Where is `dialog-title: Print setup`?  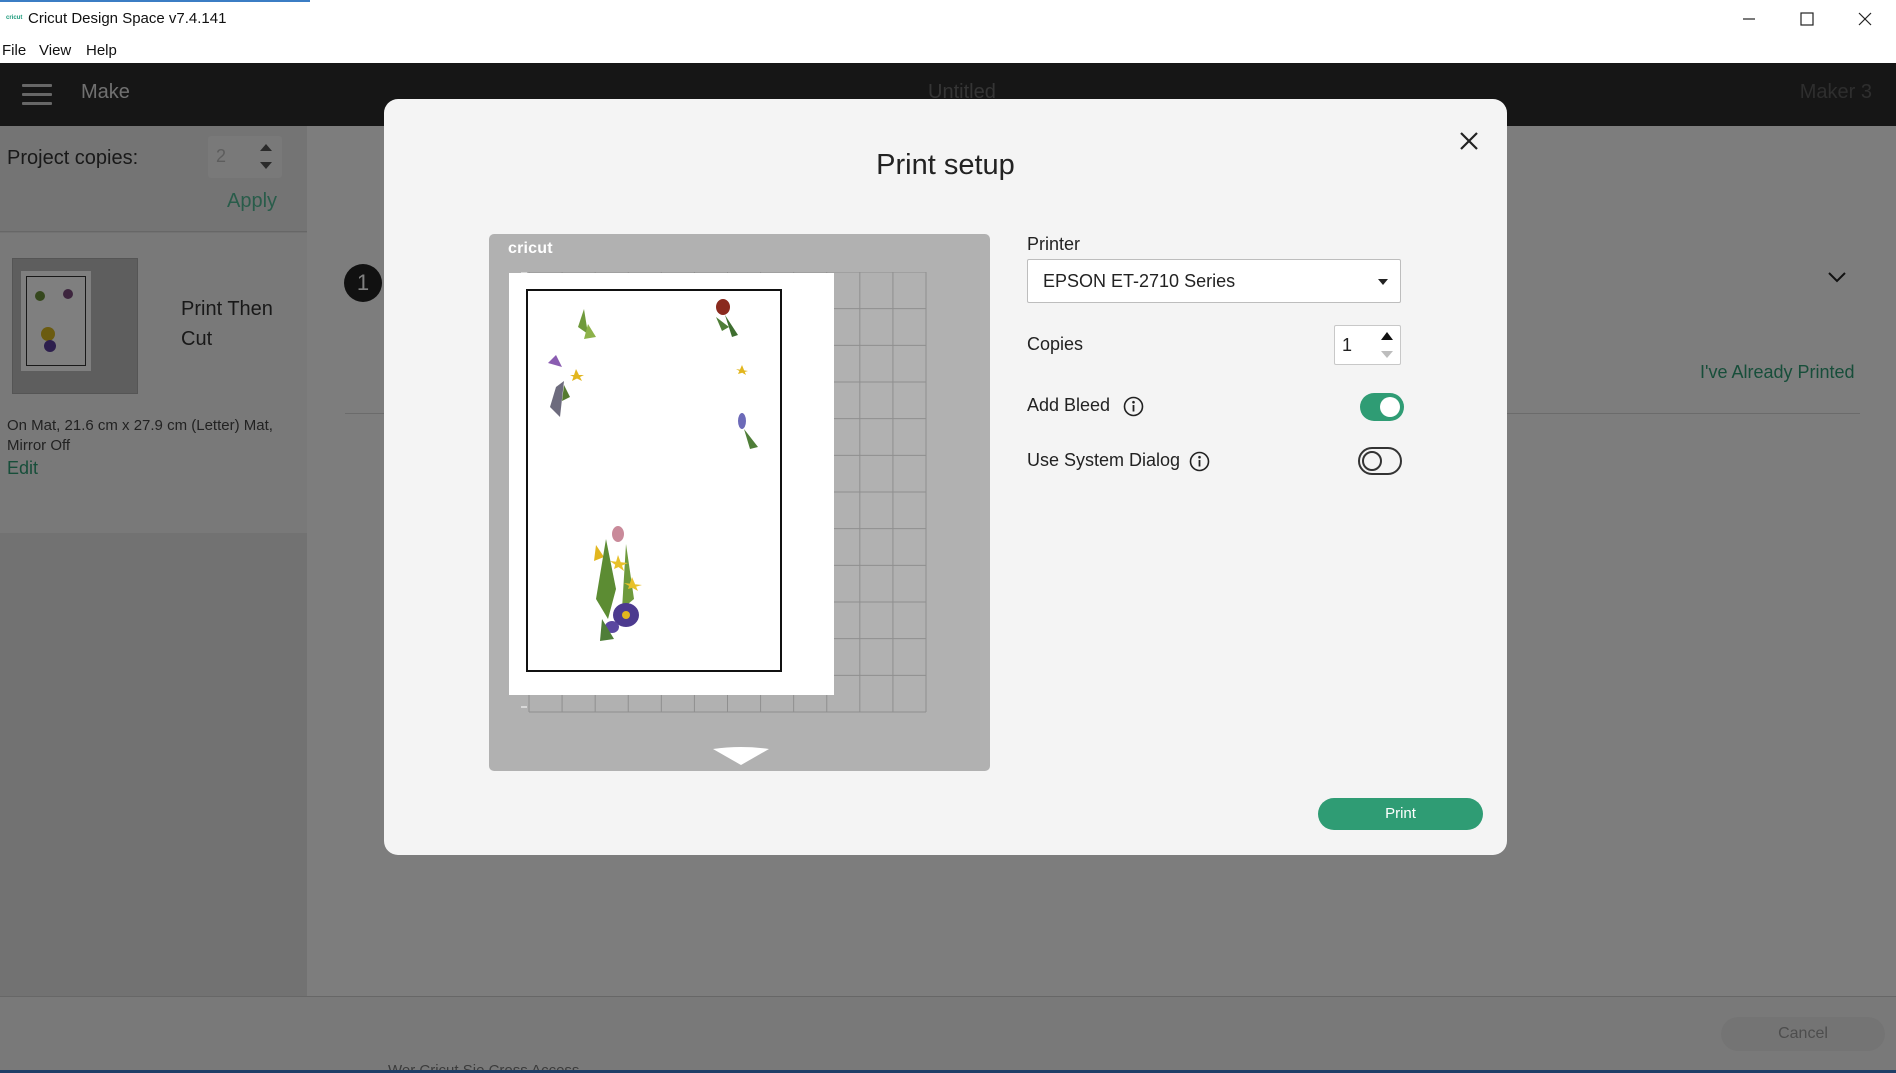 dialog-title: Print setup is located at coordinates (945, 165).